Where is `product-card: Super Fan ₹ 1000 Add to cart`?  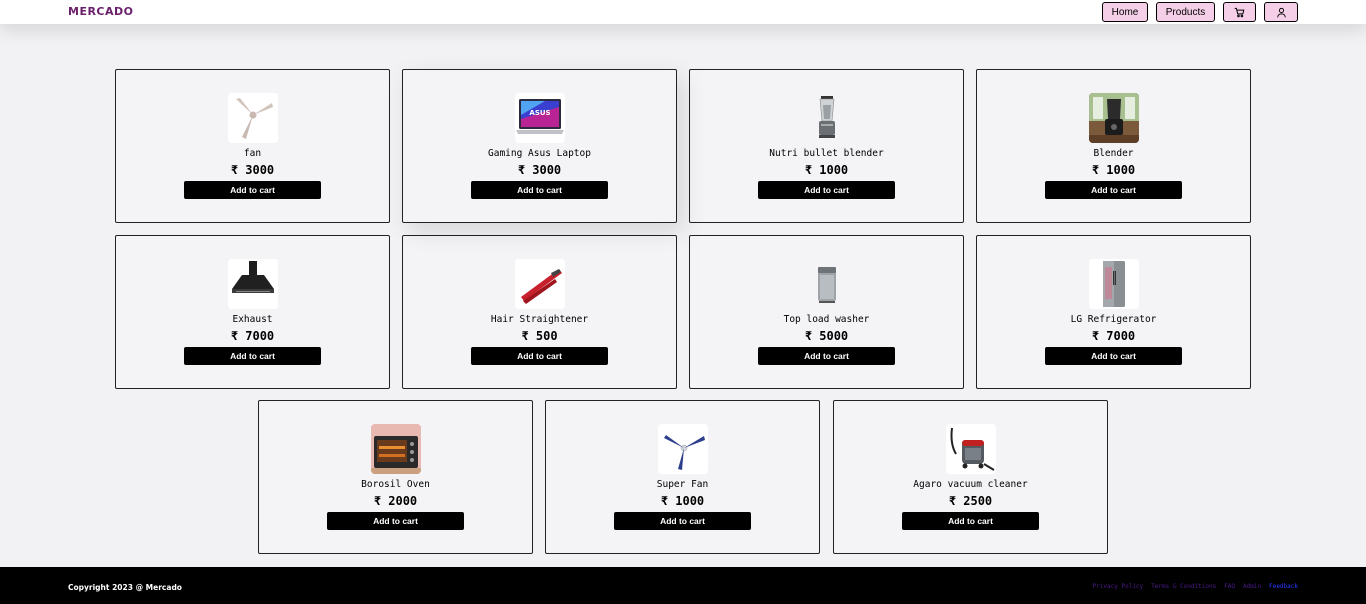
product-card: Super Fan ₹ 1000 Add to cart is located at coordinates (682, 477).